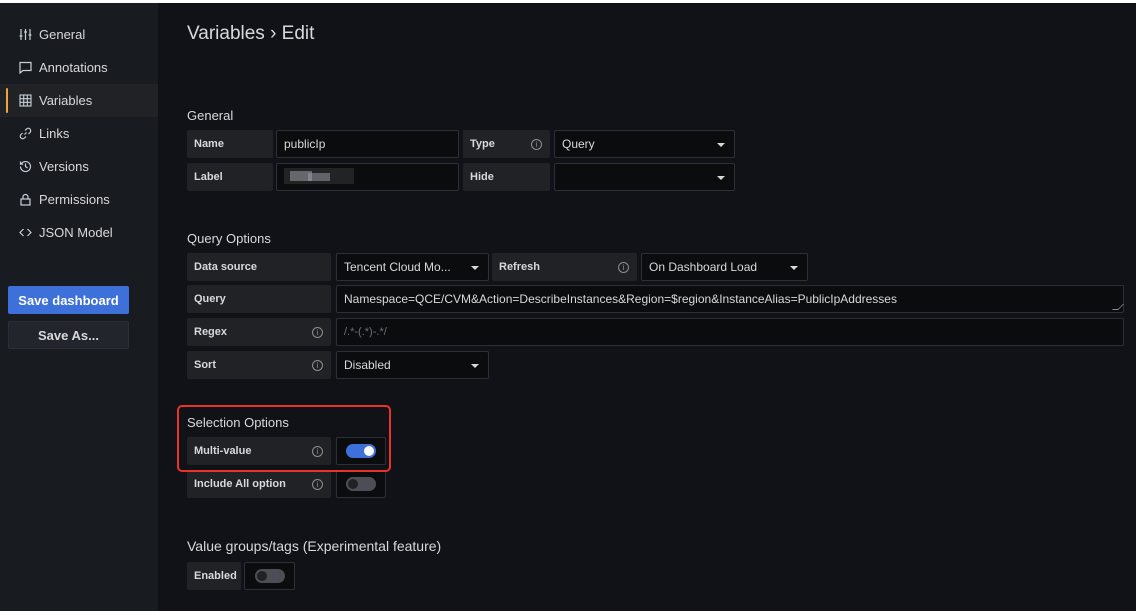 This screenshot has width=1136, height=611. I want to click on enabled-label: Enabled, so click(214, 576).